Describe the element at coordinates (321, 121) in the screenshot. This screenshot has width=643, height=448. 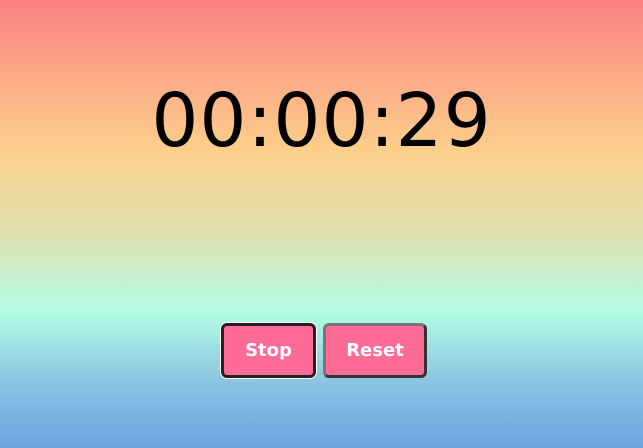
I see `timer-display: 00:00:29` at that location.